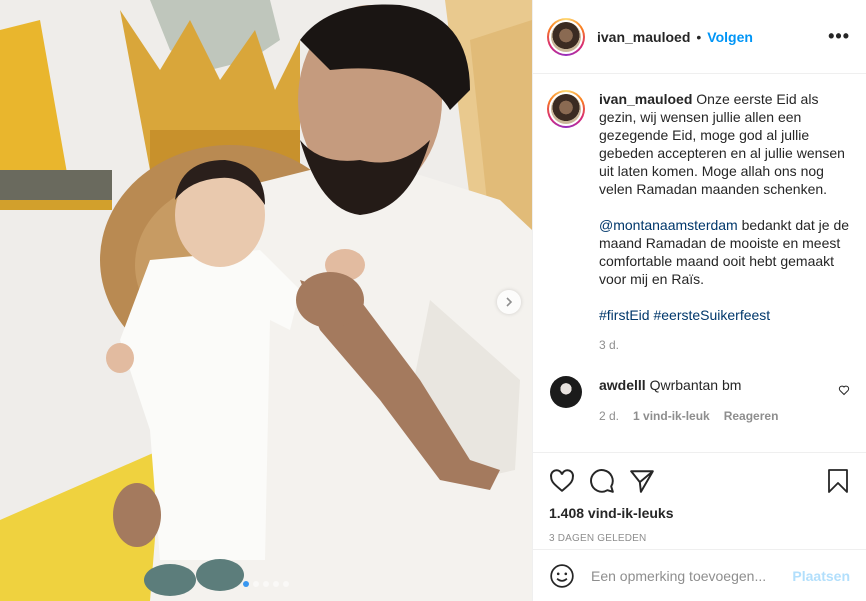 The width and height of the screenshot is (866, 601). What do you see at coordinates (751, 416) in the screenshot?
I see `reply-button: Reageren` at bounding box center [751, 416].